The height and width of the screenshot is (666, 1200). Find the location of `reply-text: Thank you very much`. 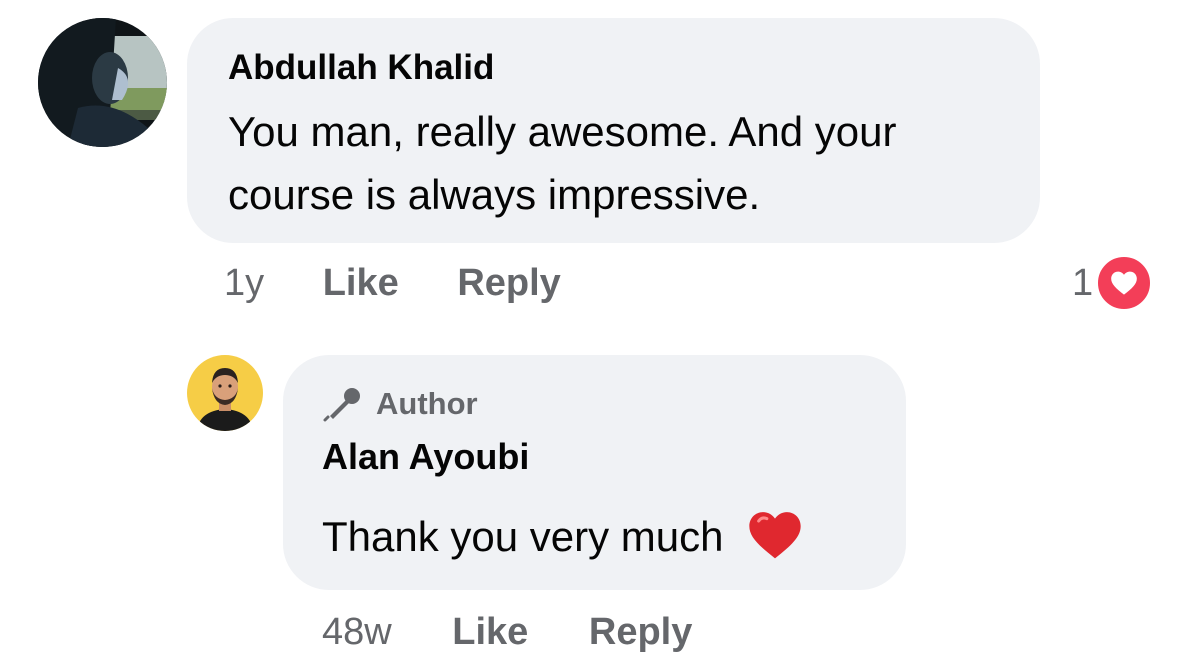

reply-text: Thank you very much is located at coordinates (602, 541).